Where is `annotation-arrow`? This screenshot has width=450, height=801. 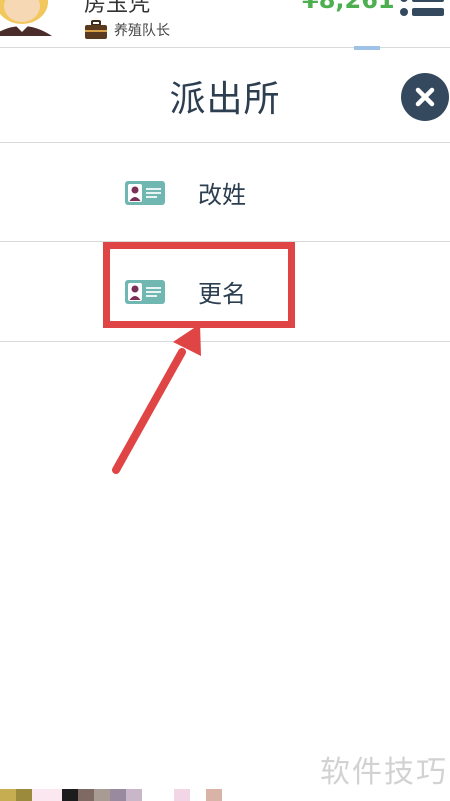
annotation-arrow is located at coordinates (156, 399).